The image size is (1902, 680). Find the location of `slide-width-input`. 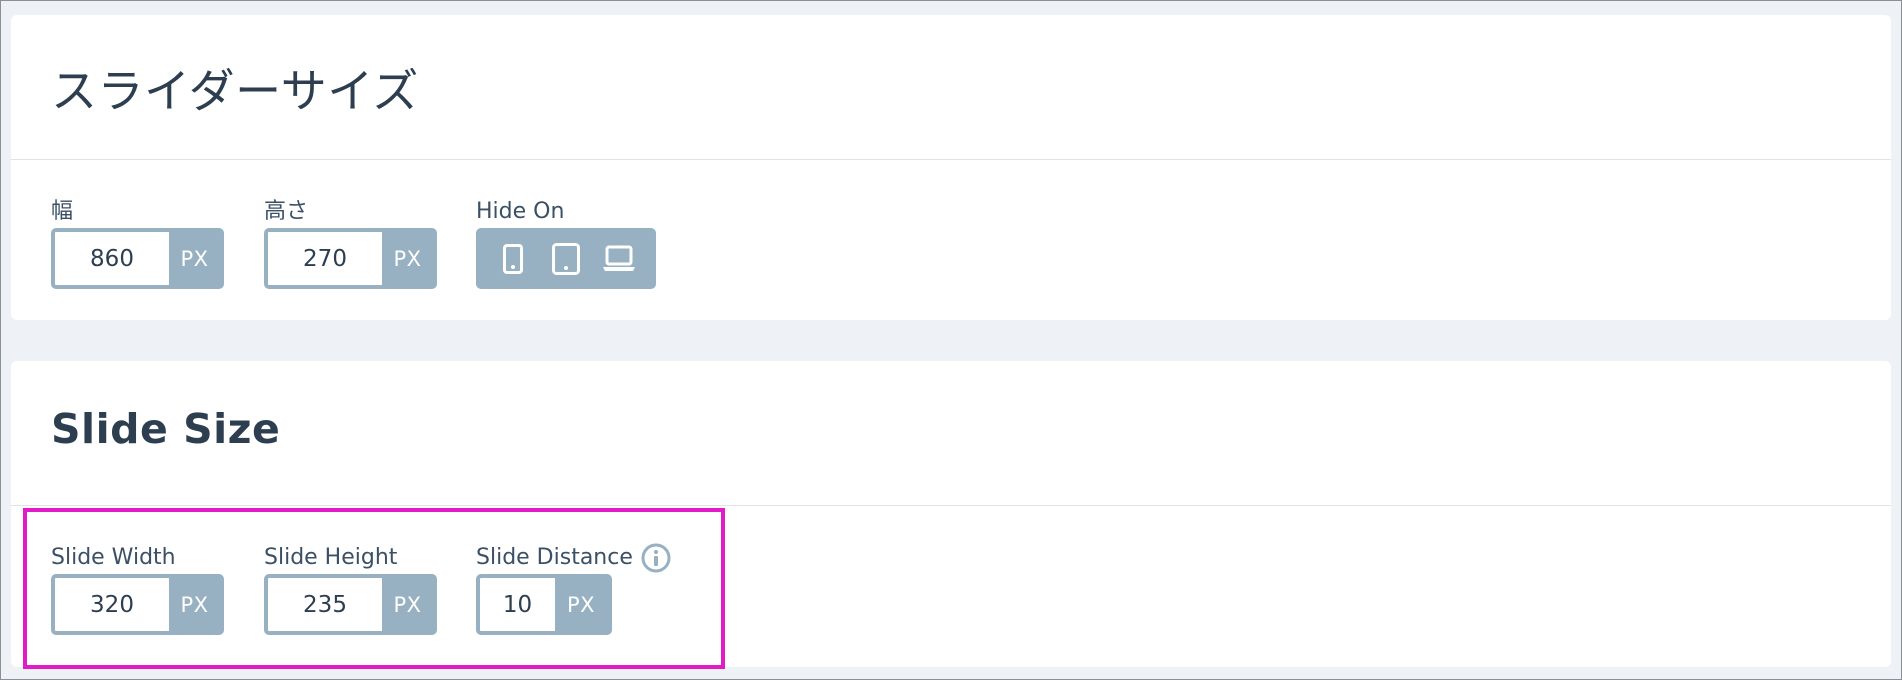

slide-width-input is located at coordinates (112, 604).